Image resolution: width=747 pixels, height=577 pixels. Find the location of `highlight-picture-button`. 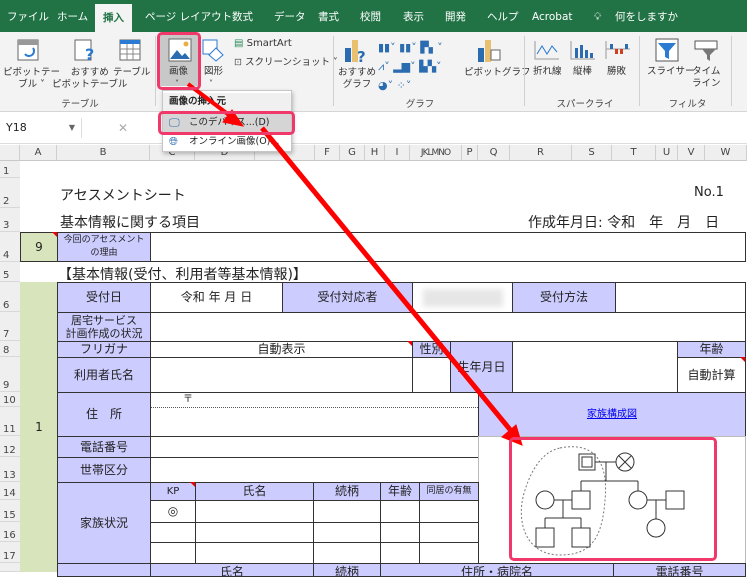

highlight-picture-button is located at coordinates (179, 61).